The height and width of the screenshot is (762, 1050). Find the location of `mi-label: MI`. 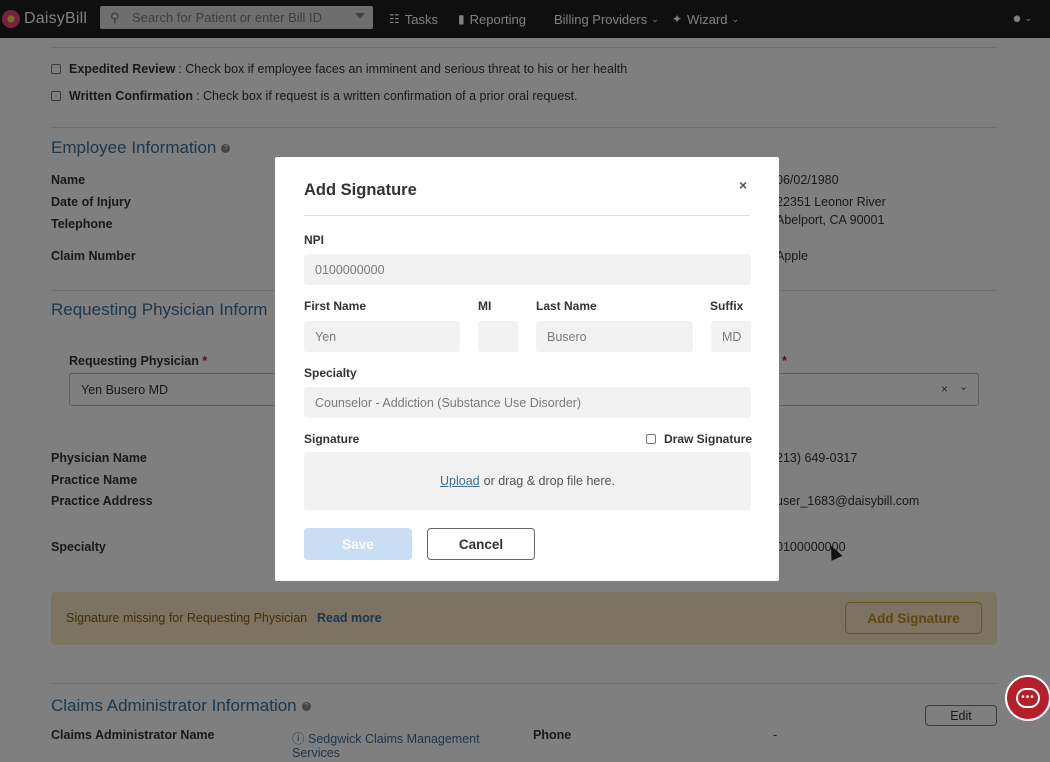

mi-label: MI is located at coordinates (485, 306).